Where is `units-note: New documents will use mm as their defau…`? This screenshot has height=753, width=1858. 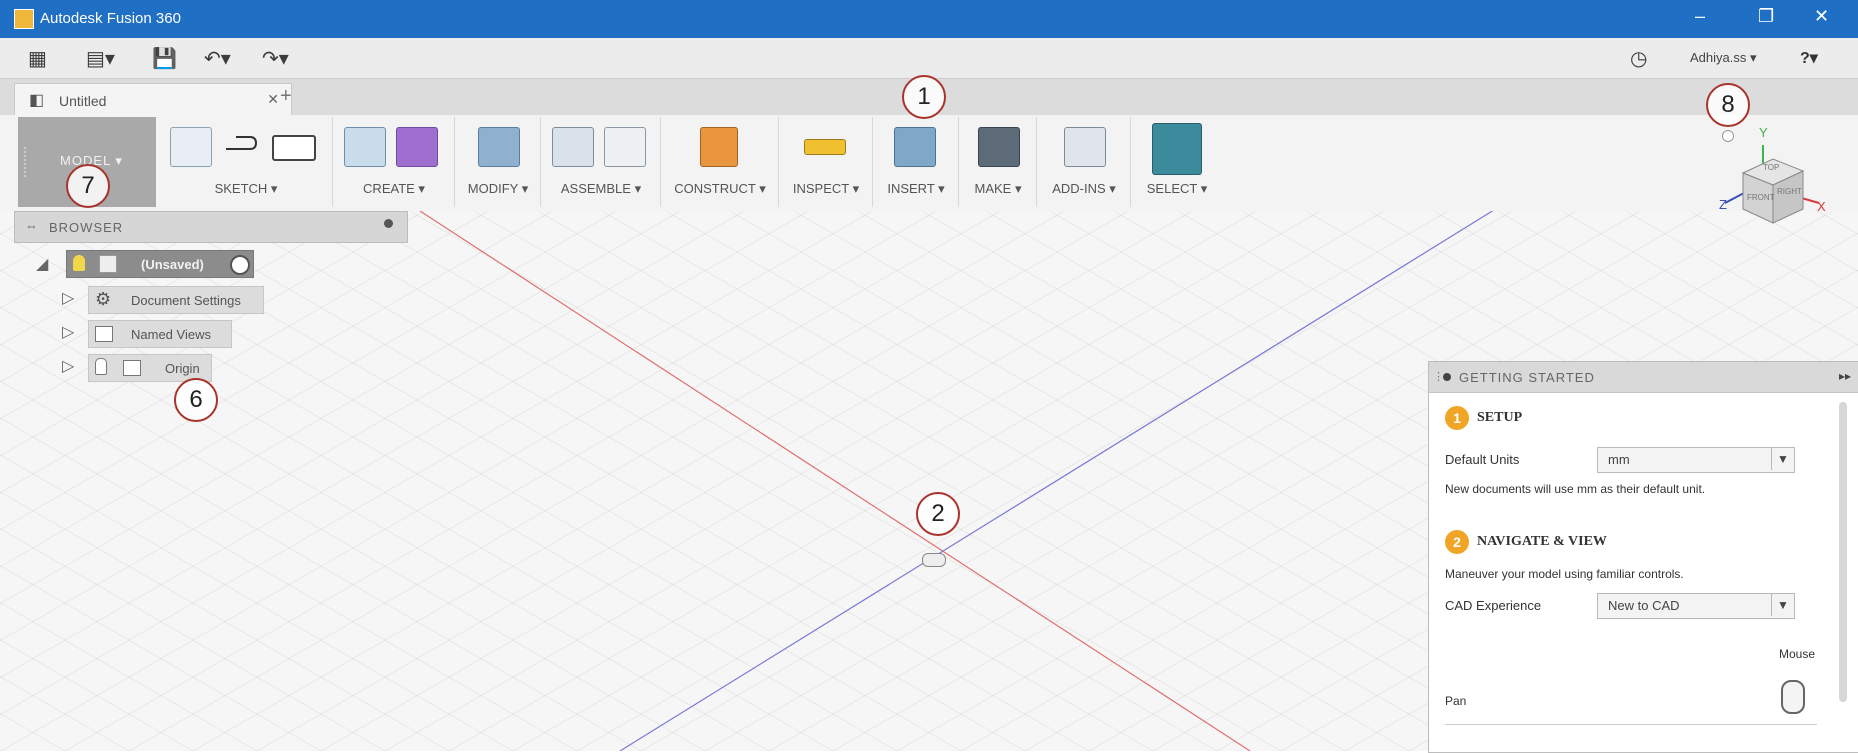 units-note: New documents will use mm as their defau… is located at coordinates (1575, 489).